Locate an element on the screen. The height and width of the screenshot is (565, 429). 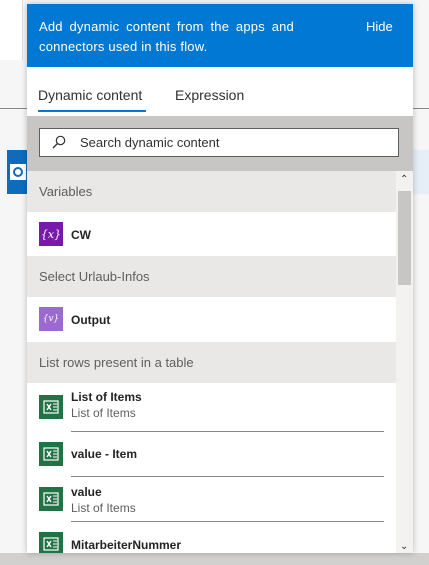
scroll-up-icon: ⌃ is located at coordinates (404, 180).